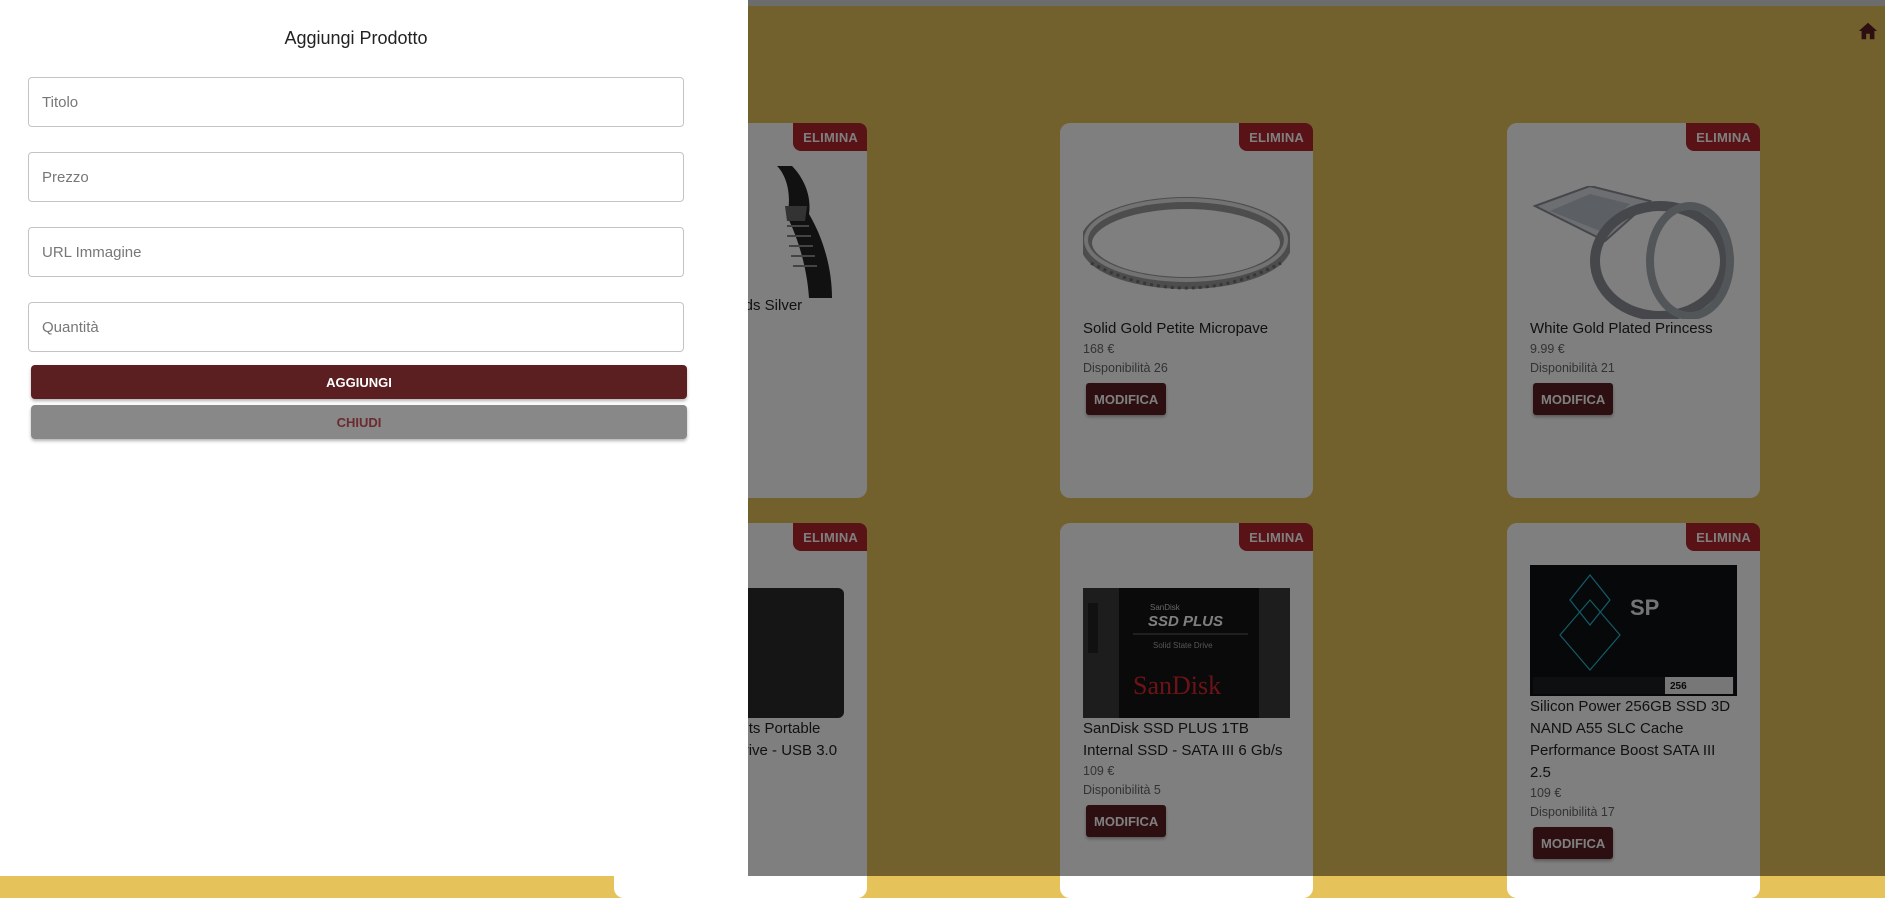 The width and height of the screenshot is (1885, 898). Describe the element at coordinates (356, 102) in the screenshot. I see `title-input` at that location.